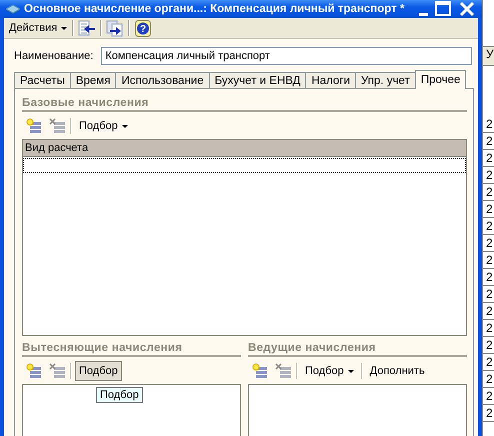 This screenshot has width=494, height=436. I want to click on tab: Упр. учет, so click(385, 80).